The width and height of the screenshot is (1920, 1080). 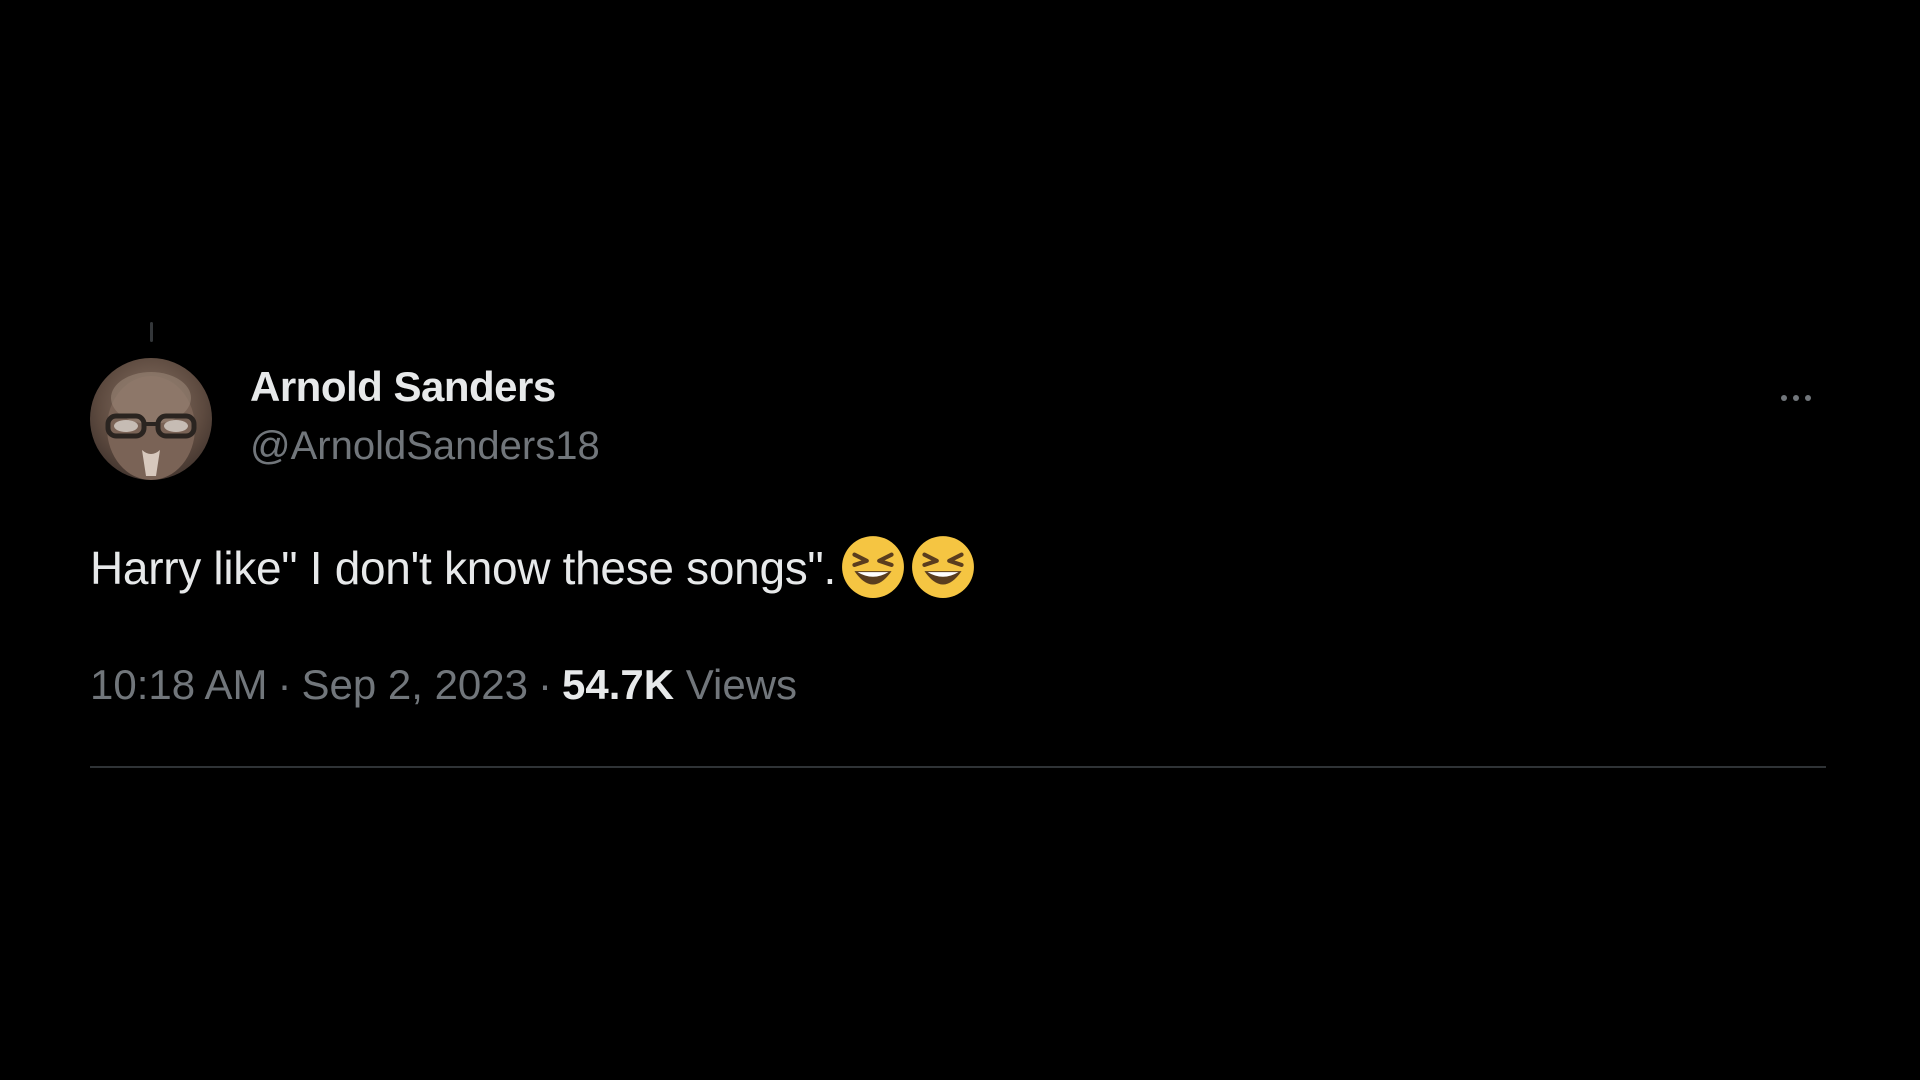 What do you see at coordinates (178, 684) in the screenshot?
I see `tweet-time: 10:18 AM` at bounding box center [178, 684].